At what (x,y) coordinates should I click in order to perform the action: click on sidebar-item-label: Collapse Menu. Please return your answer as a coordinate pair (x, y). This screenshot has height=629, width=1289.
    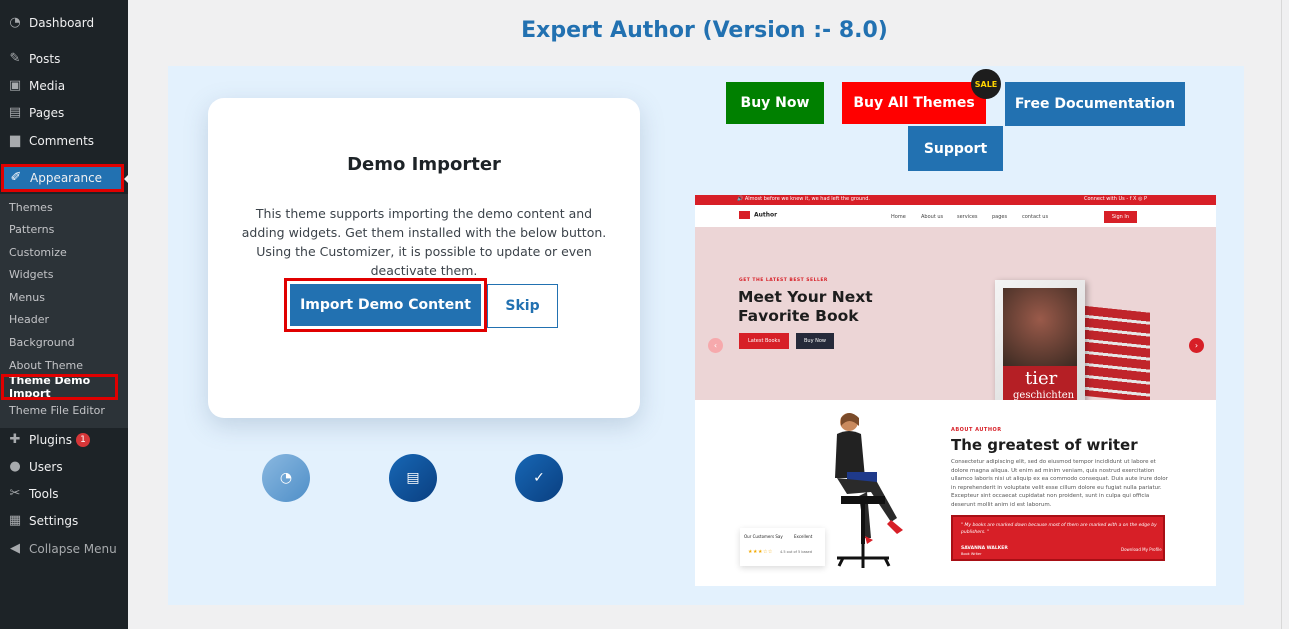
    Looking at the image, I should click on (73, 549).